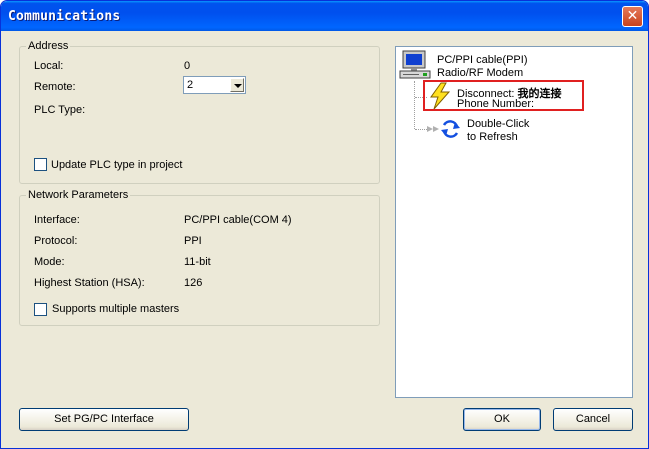  Describe the element at coordinates (40, 309) in the screenshot. I see `multiple-masters-checkbox` at that location.